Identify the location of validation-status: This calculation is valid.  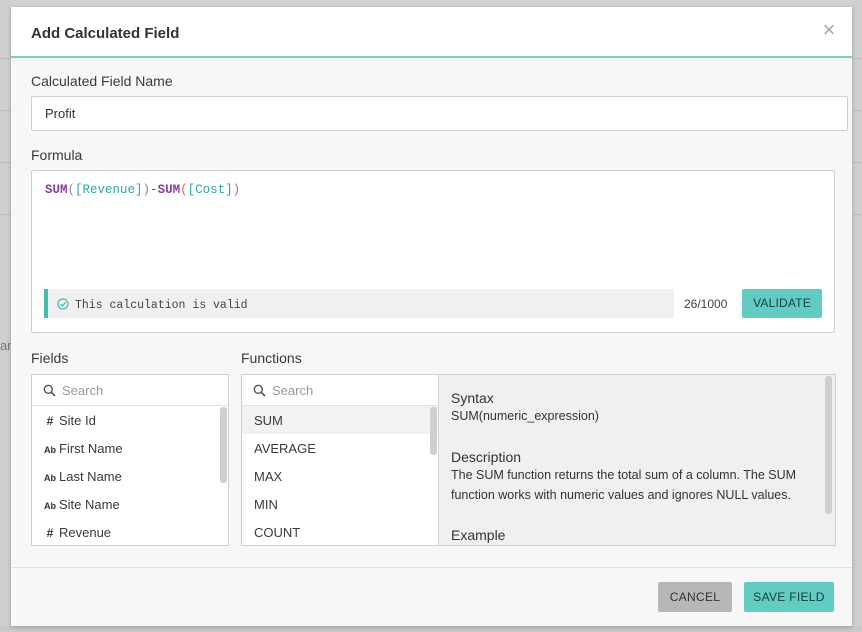
(359, 303).